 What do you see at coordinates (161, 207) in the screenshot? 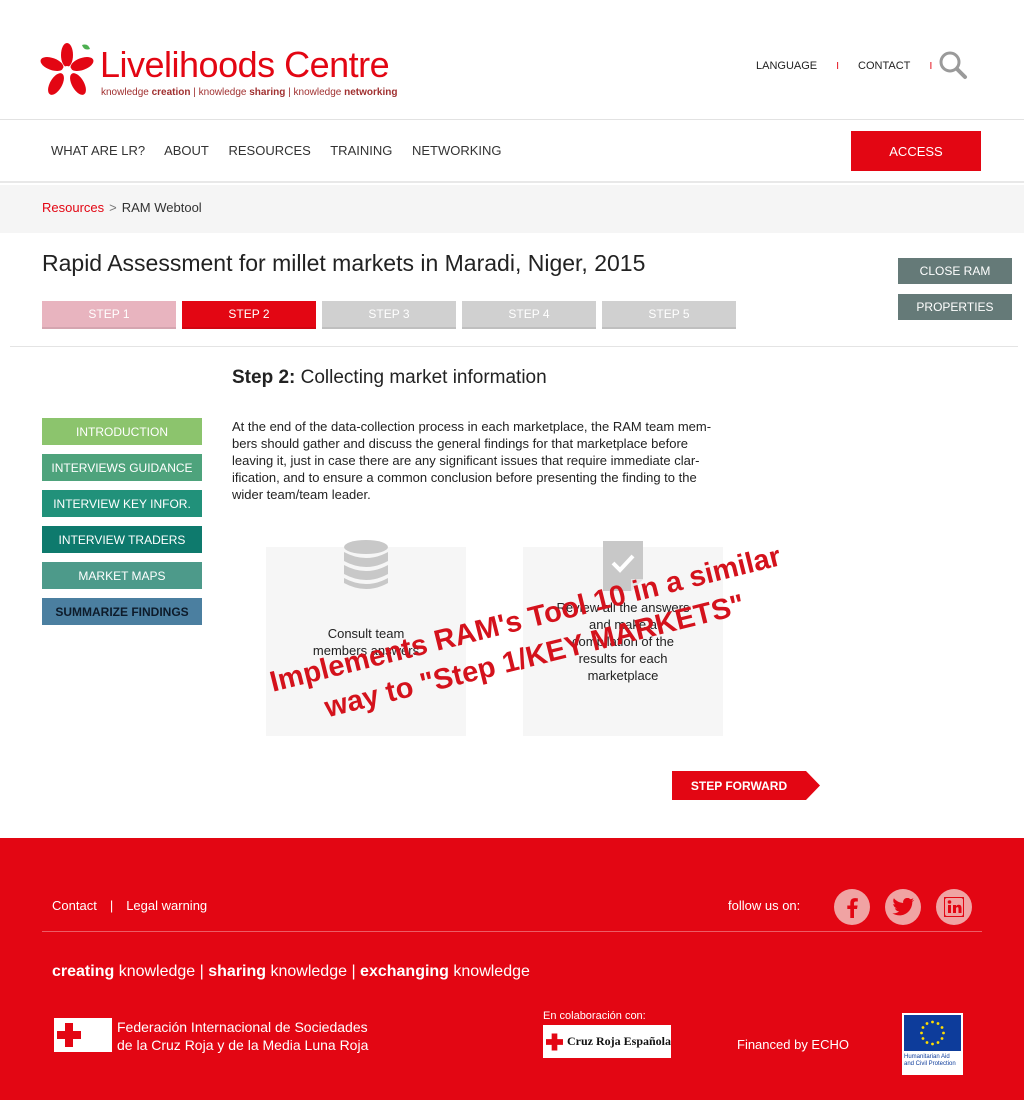
I see `breadcrumb-current: RAM Webtool` at bounding box center [161, 207].